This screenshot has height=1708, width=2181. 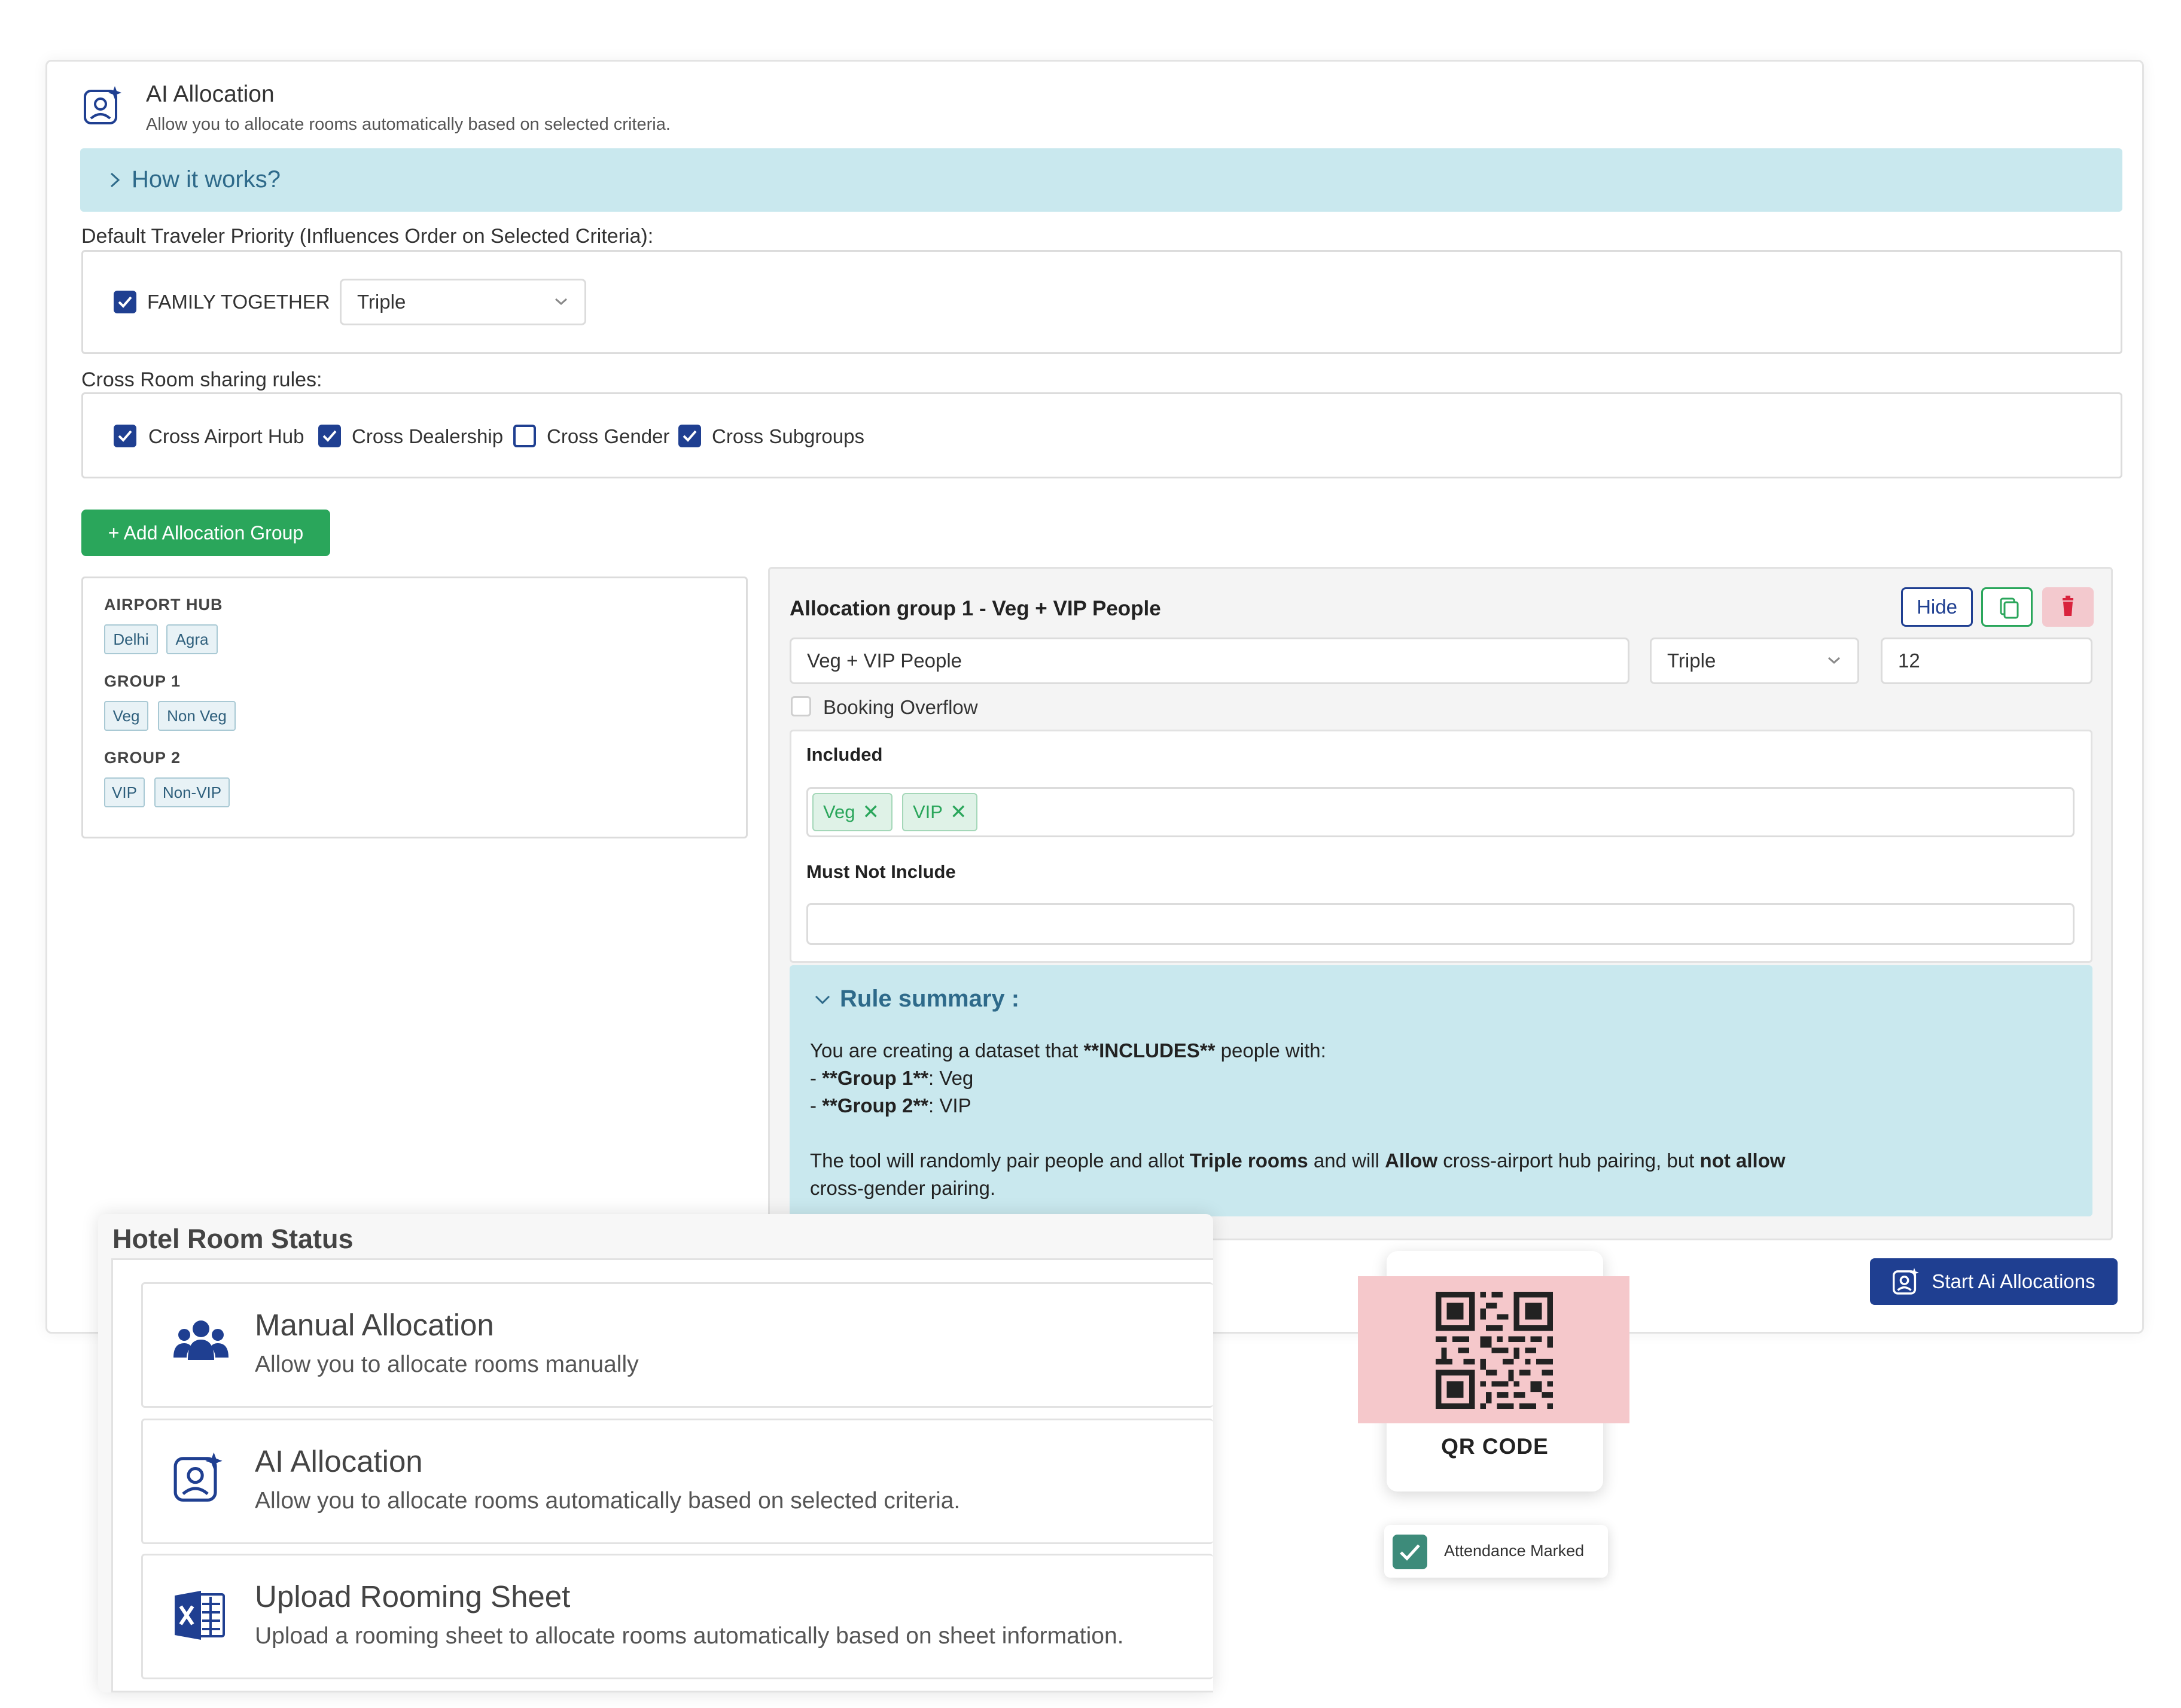 What do you see at coordinates (201, 1340) in the screenshot?
I see `users-icon` at bounding box center [201, 1340].